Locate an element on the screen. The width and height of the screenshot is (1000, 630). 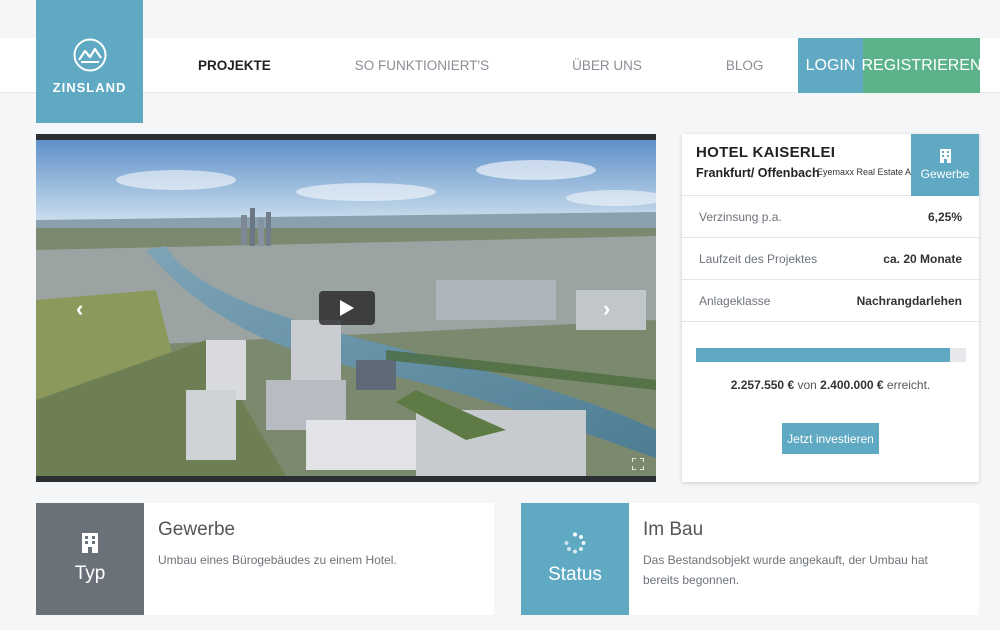
register-button: REGISTRIEREN is located at coordinates (922, 65).